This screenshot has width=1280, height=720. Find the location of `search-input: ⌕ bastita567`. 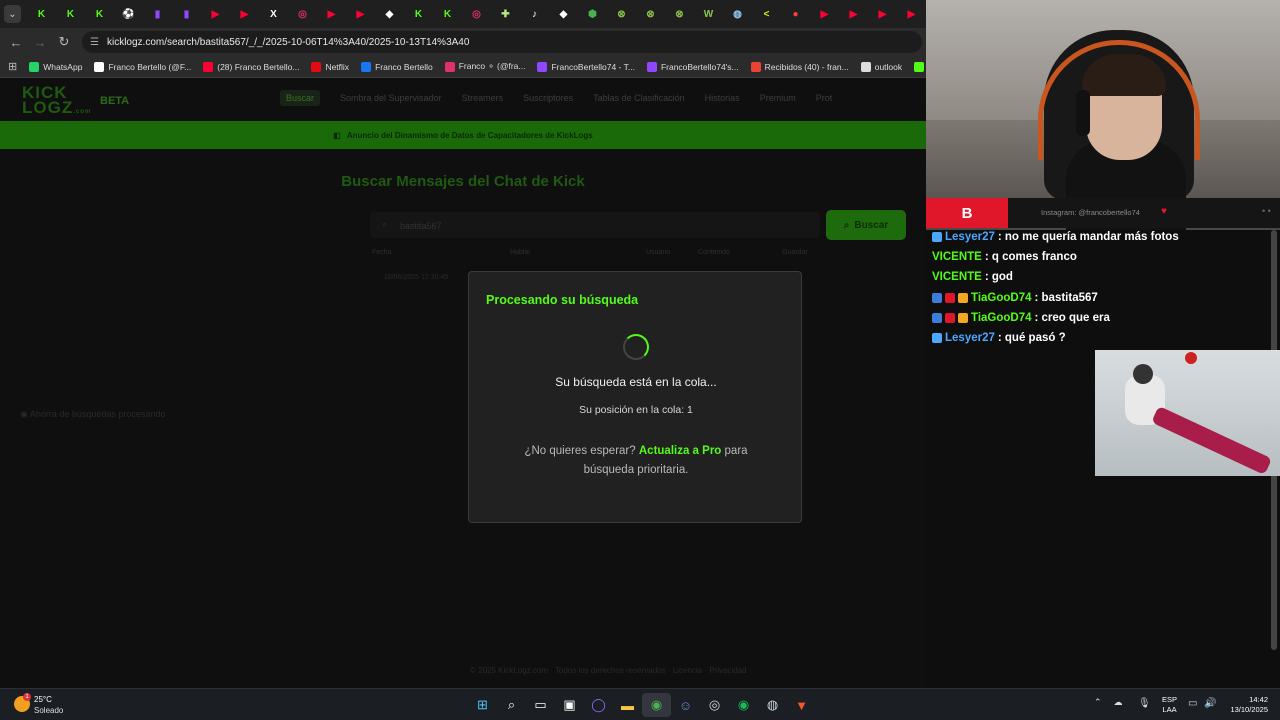

search-input: ⌕ bastita567 is located at coordinates (595, 225).